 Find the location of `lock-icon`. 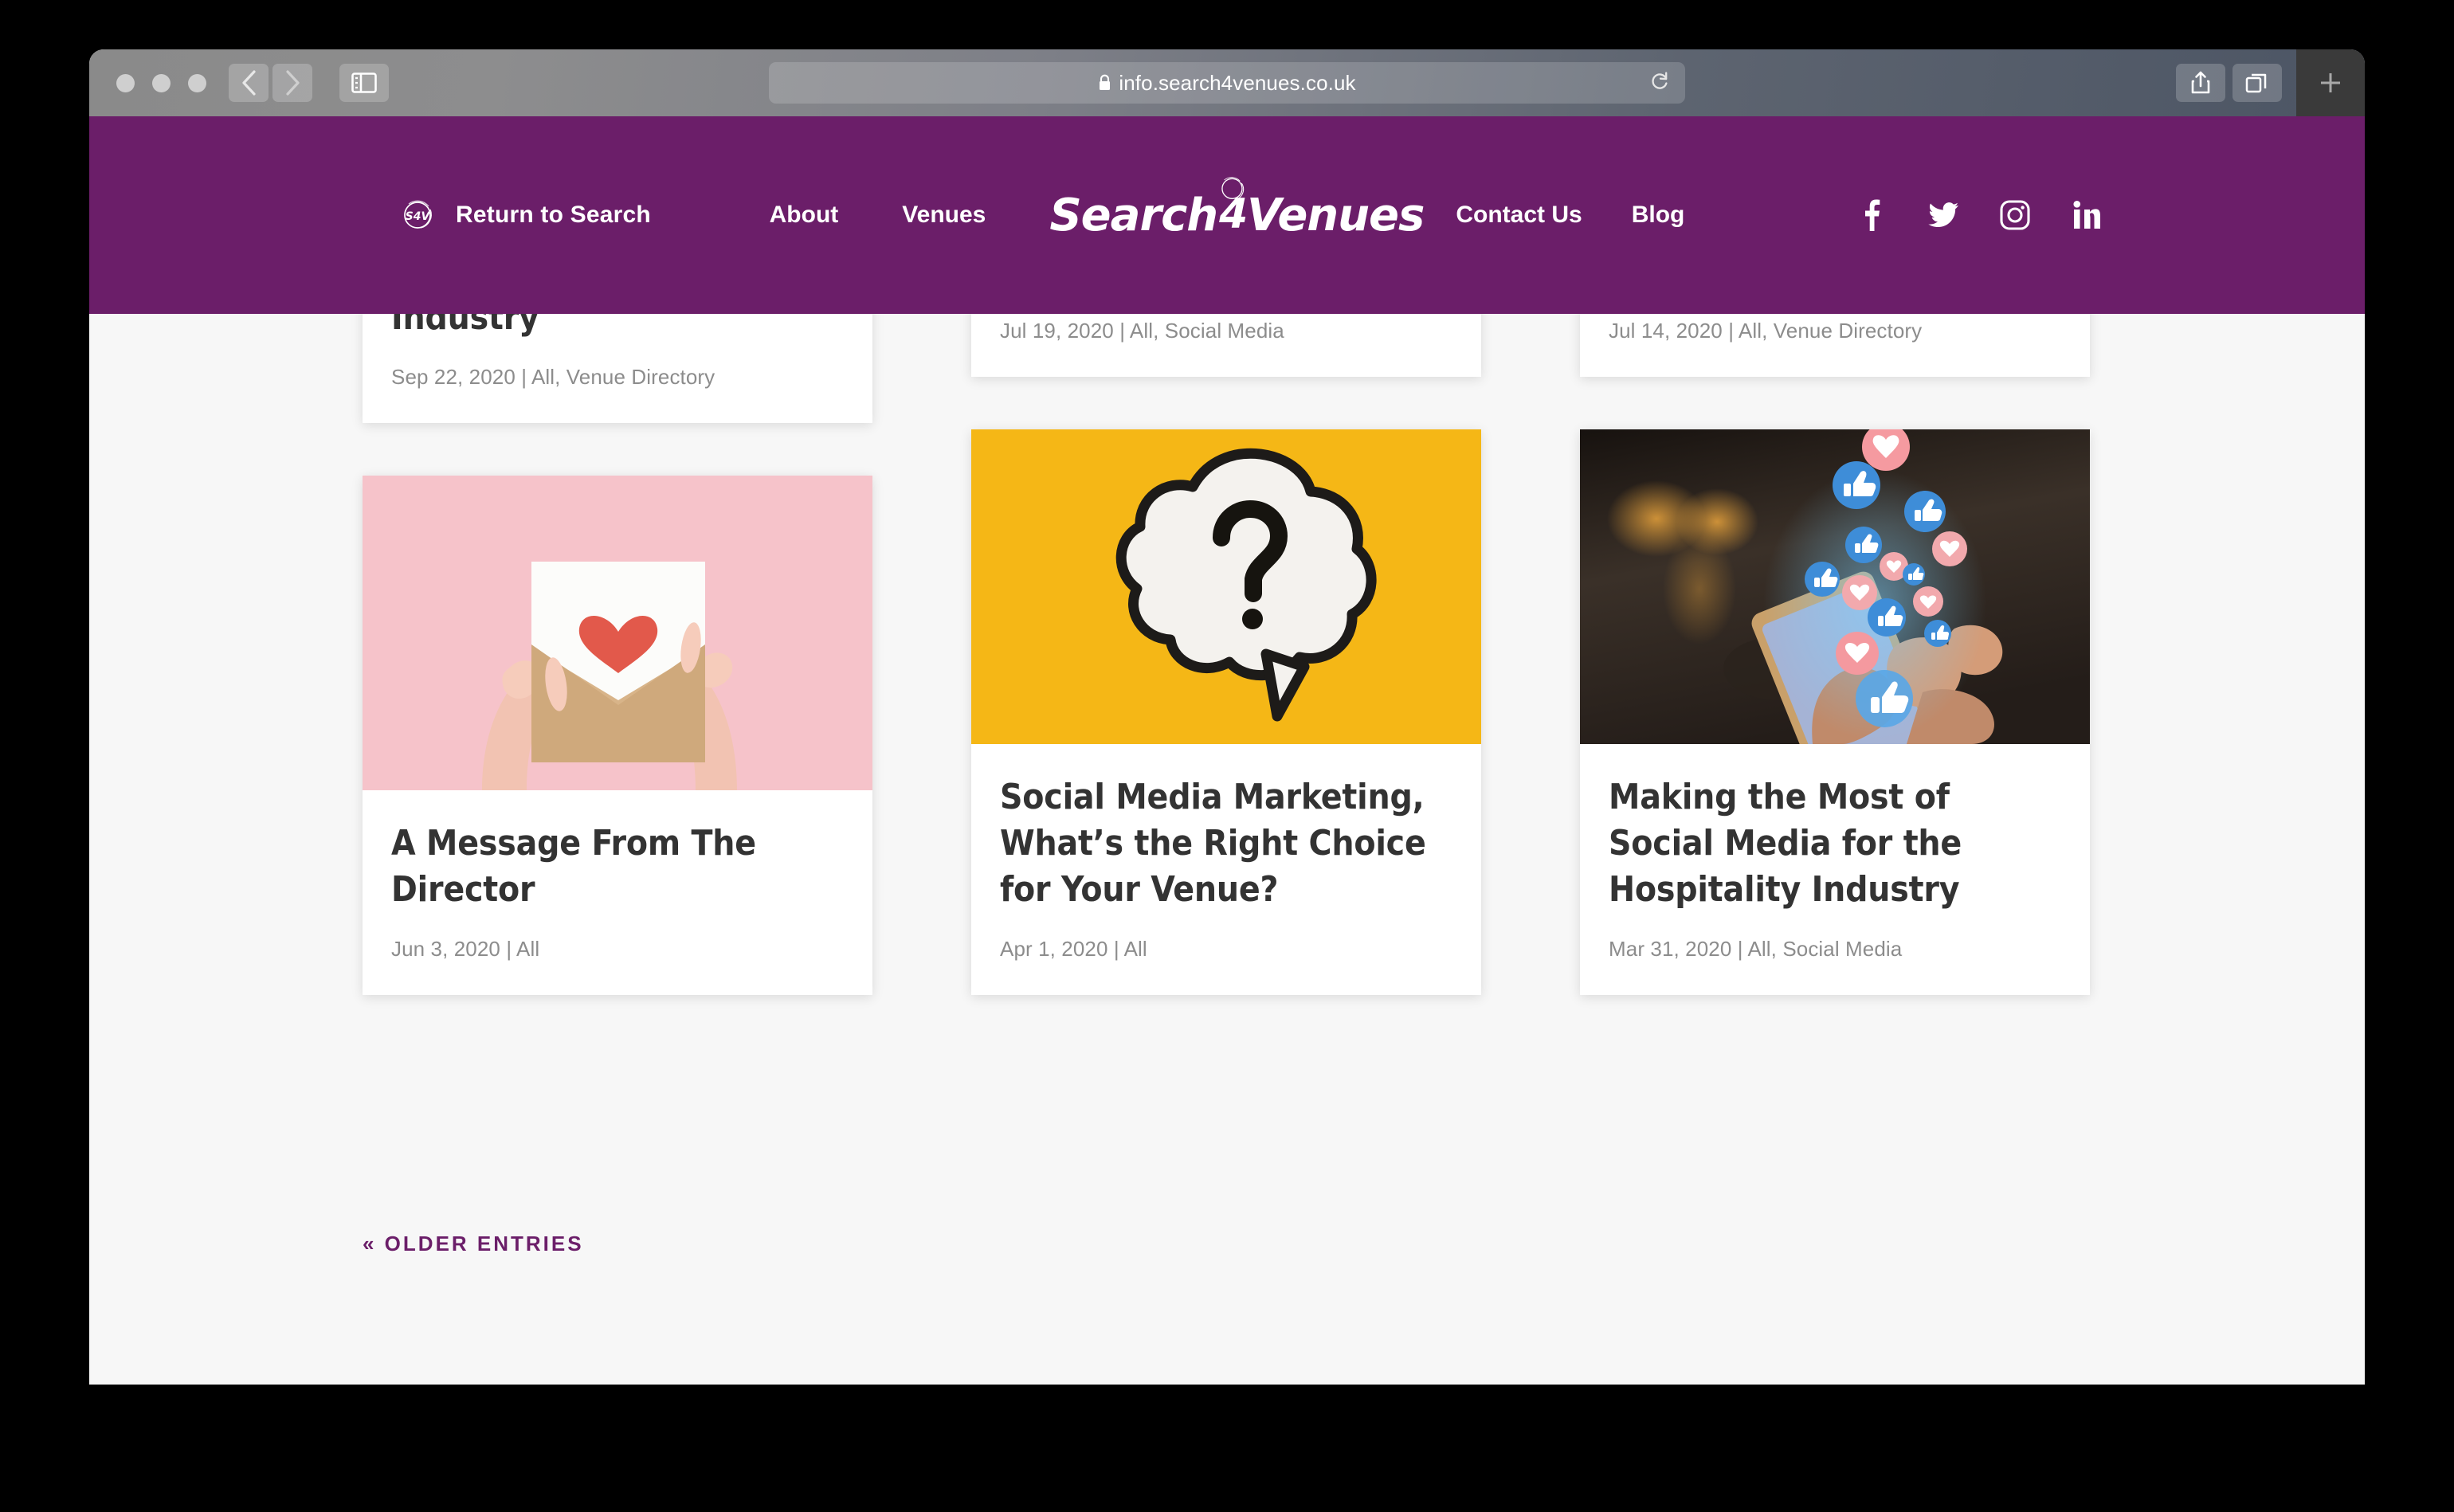

lock-icon is located at coordinates (1105, 82).